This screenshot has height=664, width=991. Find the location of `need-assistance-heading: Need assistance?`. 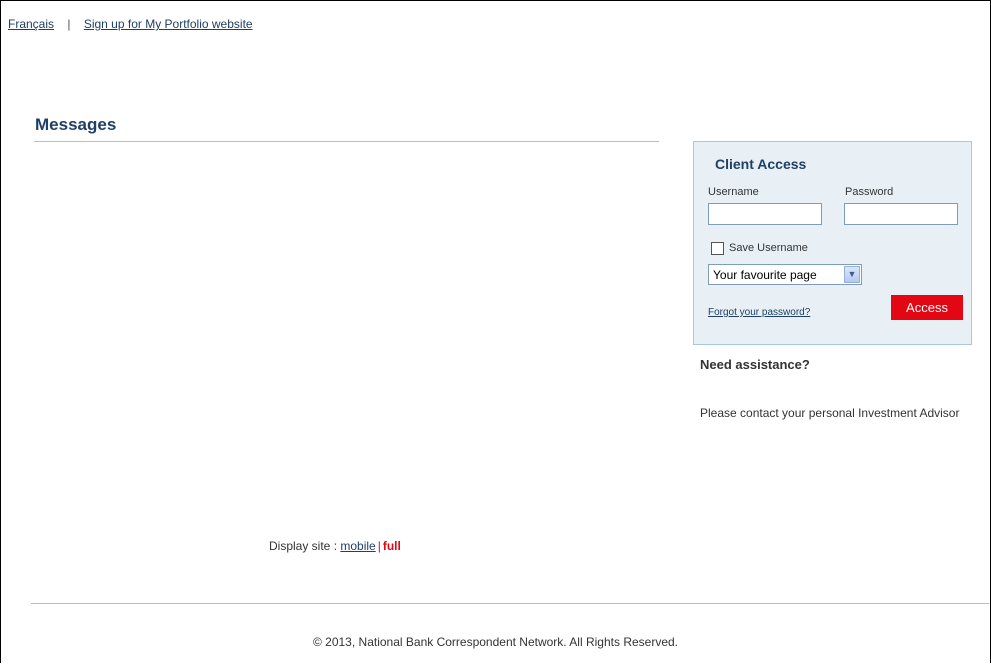

need-assistance-heading: Need assistance? is located at coordinates (755, 364).